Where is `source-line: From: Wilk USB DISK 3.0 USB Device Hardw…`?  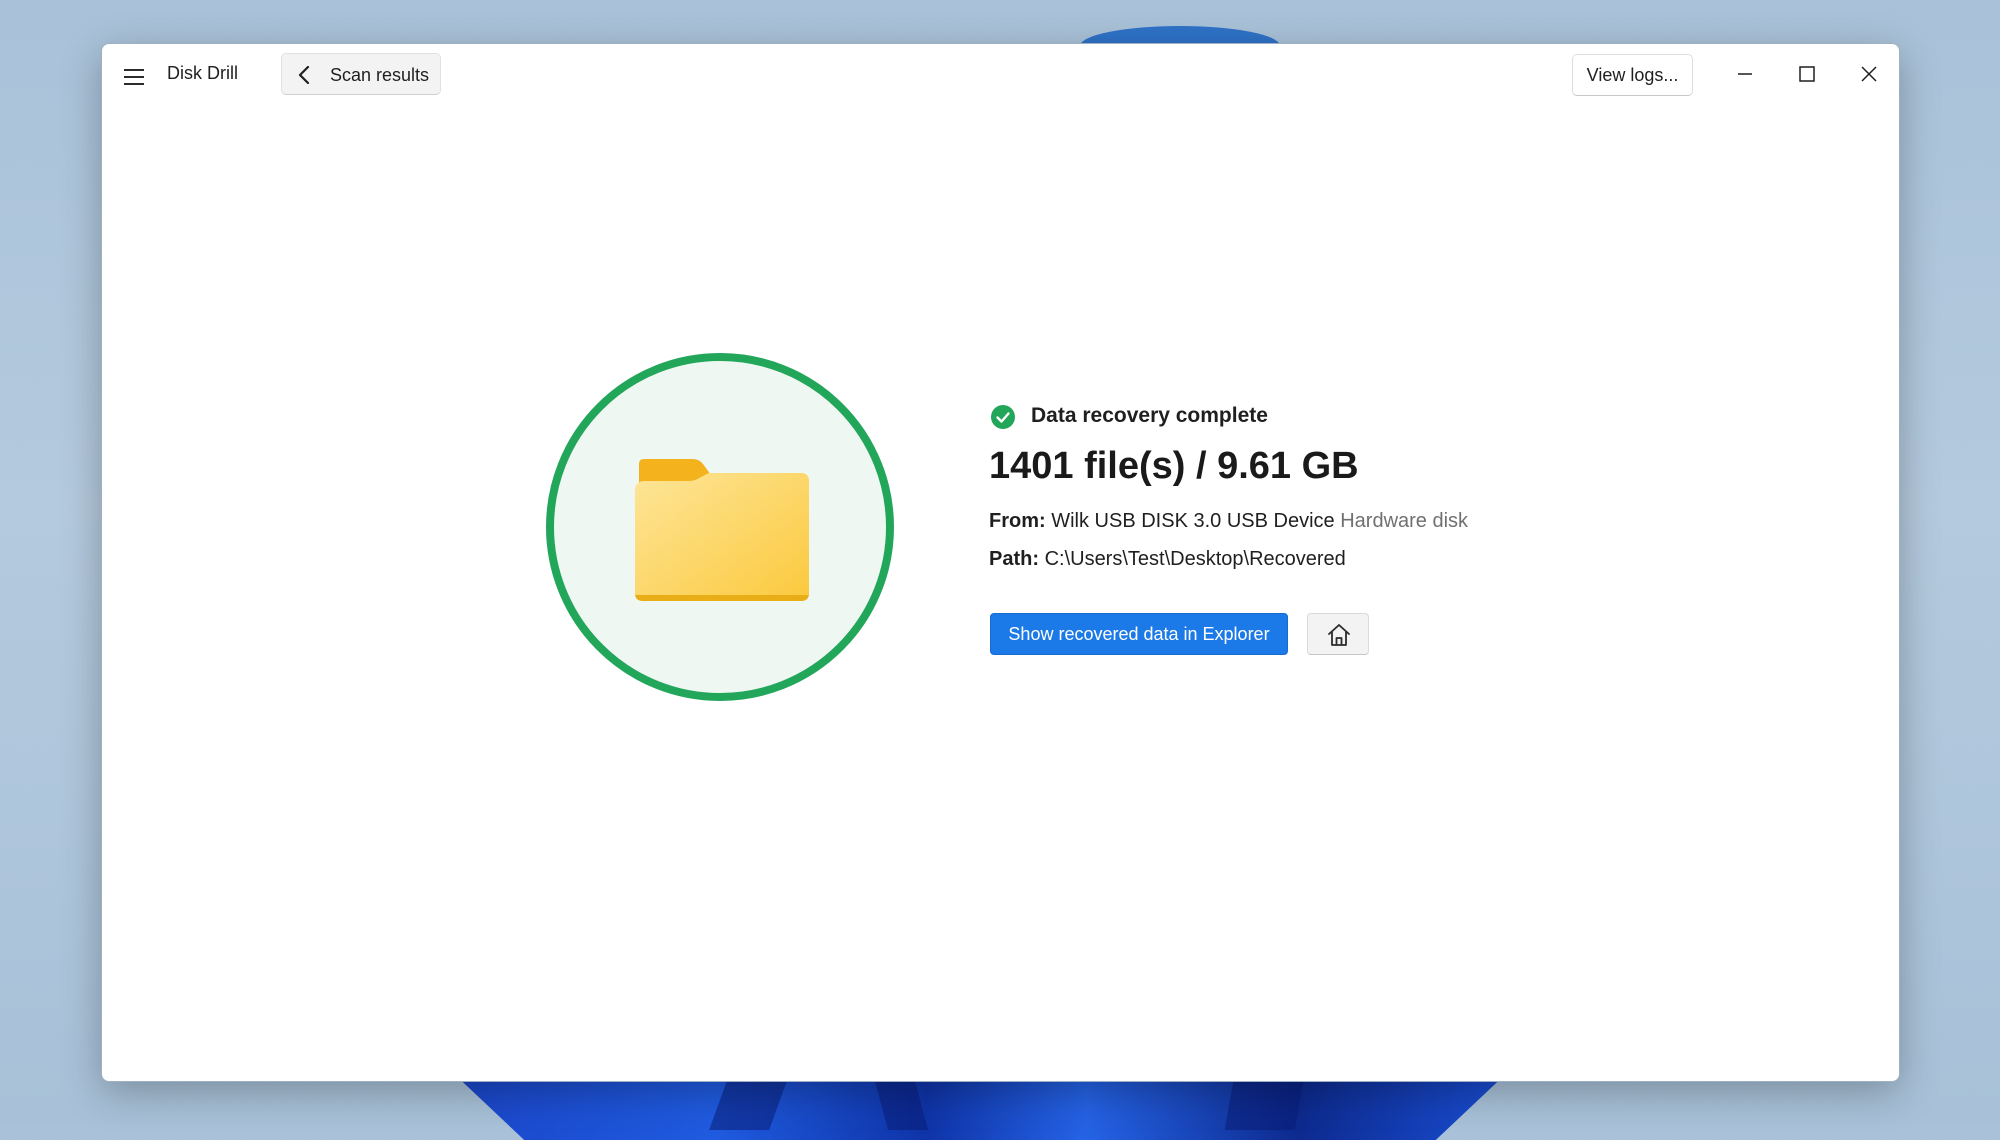 source-line: From: Wilk USB DISK 3.0 USB Device Hardw… is located at coordinates (1228, 521).